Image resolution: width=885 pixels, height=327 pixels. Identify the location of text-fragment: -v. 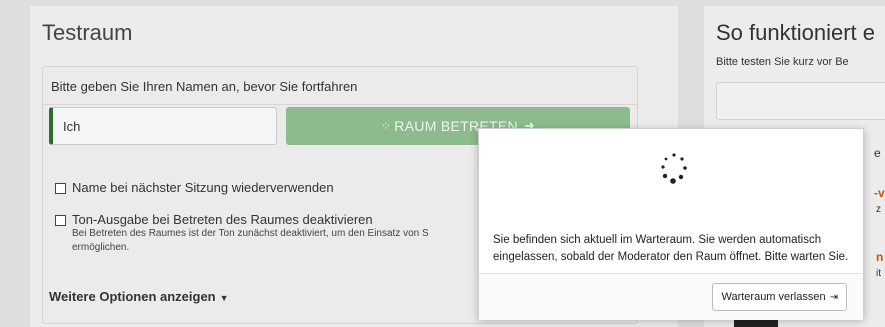
(879, 193).